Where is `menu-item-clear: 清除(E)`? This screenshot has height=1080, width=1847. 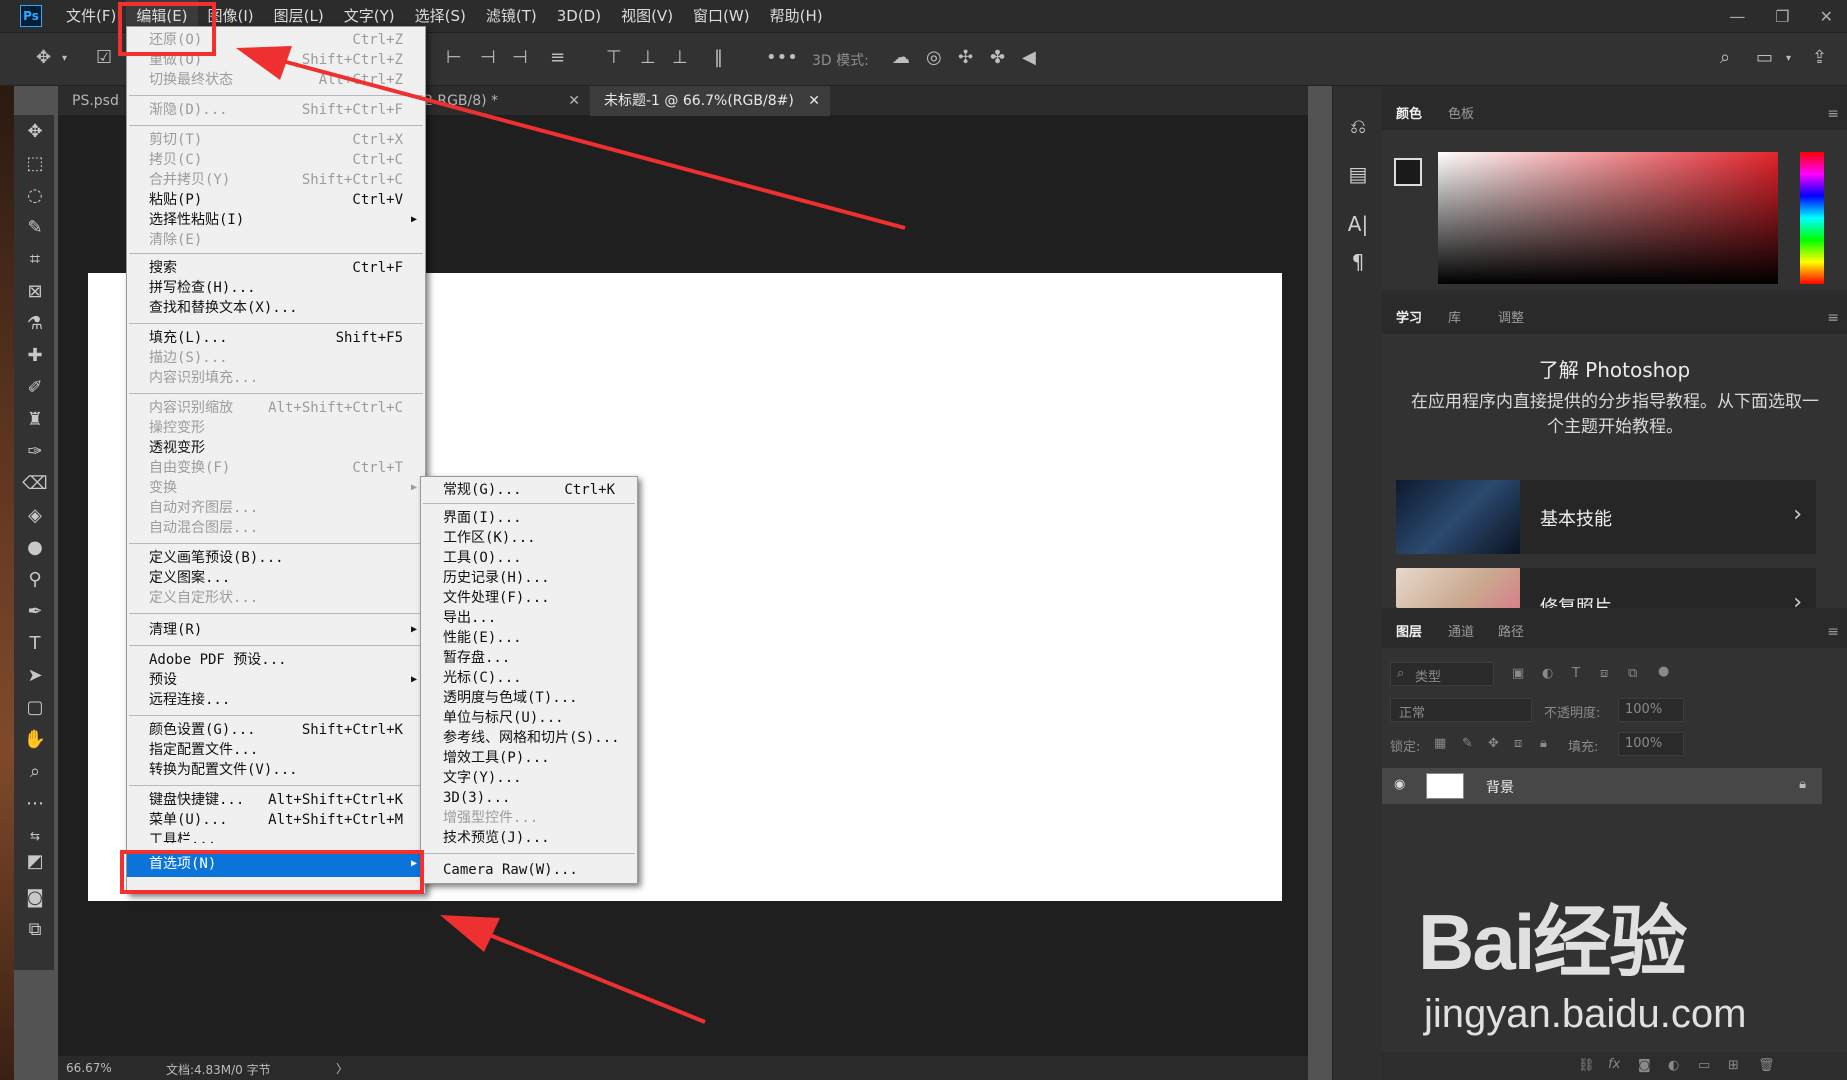 menu-item-clear: 清除(E) is located at coordinates (276, 240).